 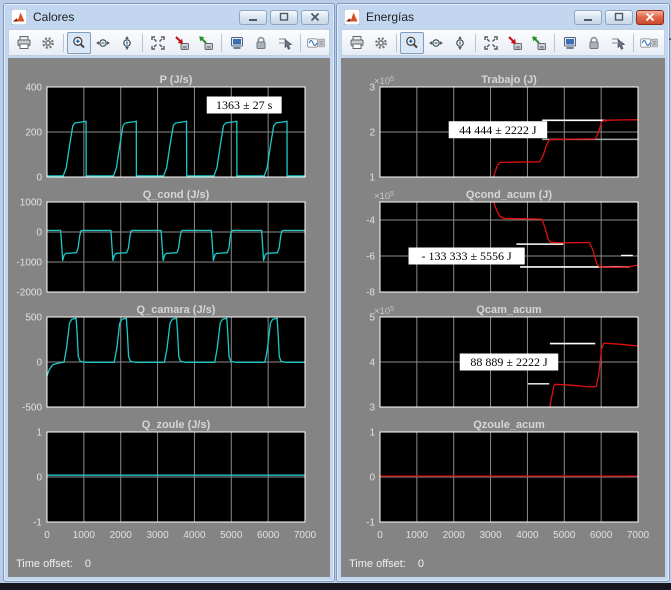 I want to click on y-tick-label: 1000, so click(x=31, y=203).